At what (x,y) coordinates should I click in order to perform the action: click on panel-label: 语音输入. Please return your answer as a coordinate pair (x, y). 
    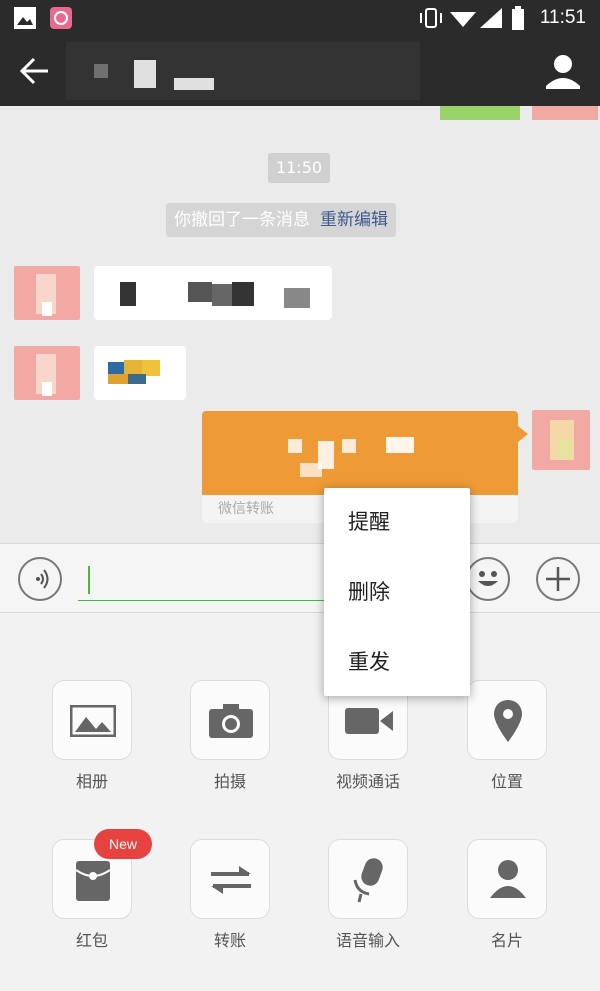
    Looking at the image, I should click on (367, 940).